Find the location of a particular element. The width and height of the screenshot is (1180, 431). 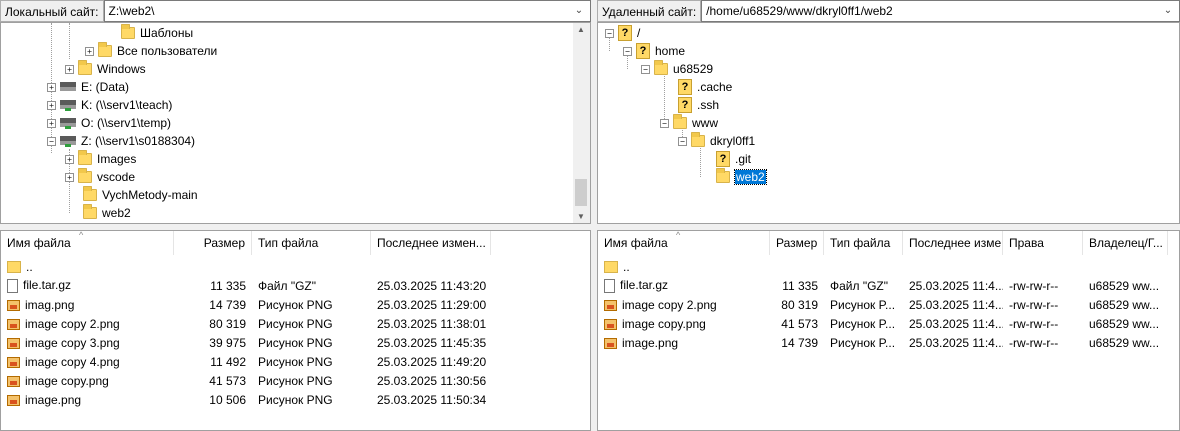

local-path-input: Z:\web2\ ⌄ is located at coordinates (347, 11).